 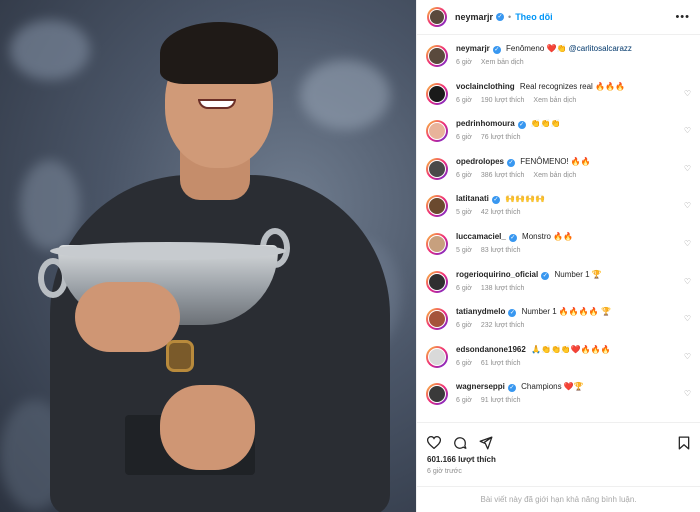 What do you see at coordinates (534, 17) in the screenshot?
I see `follow-button: Theo dõi` at bounding box center [534, 17].